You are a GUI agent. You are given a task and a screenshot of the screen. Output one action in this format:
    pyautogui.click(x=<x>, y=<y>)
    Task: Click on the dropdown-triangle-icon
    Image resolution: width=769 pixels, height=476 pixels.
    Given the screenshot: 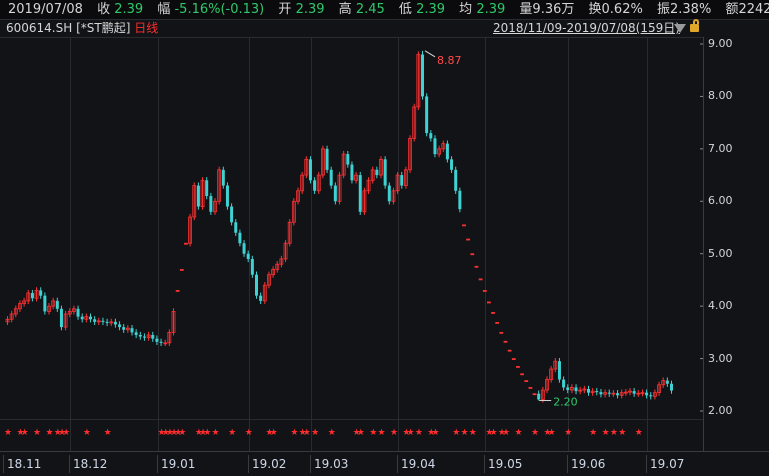 What is the action you would take?
    pyautogui.click(x=680, y=28)
    